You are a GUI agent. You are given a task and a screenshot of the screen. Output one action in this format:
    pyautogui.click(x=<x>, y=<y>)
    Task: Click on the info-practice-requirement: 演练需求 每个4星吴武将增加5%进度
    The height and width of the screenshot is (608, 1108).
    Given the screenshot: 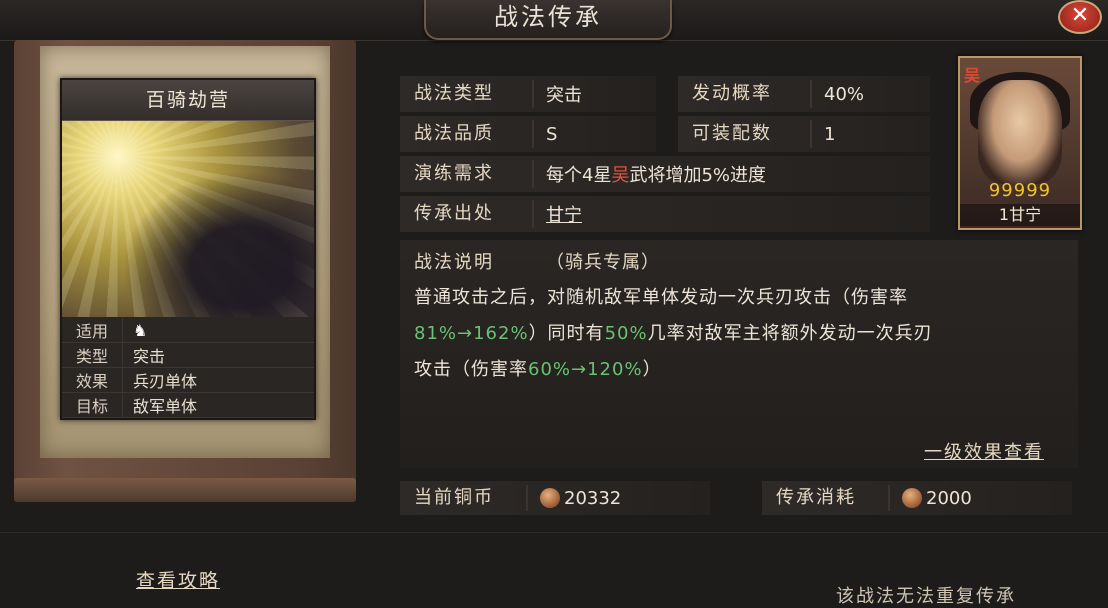 What is the action you would take?
    pyautogui.click(x=665, y=174)
    